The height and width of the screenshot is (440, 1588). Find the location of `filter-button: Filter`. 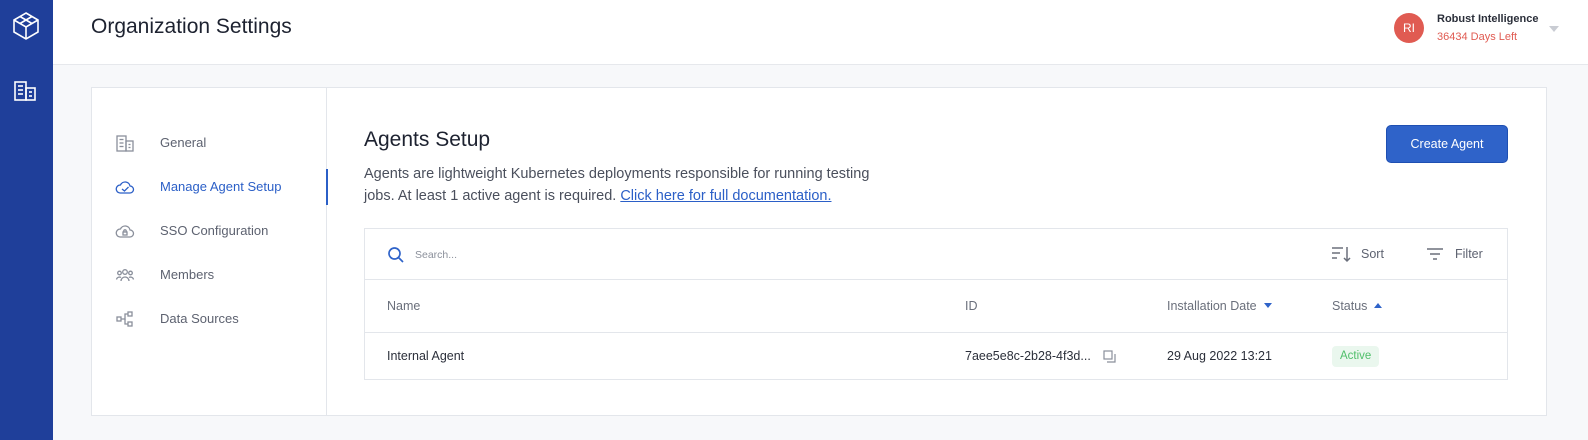

filter-button: Filter is located at coordinates (1454, 255).